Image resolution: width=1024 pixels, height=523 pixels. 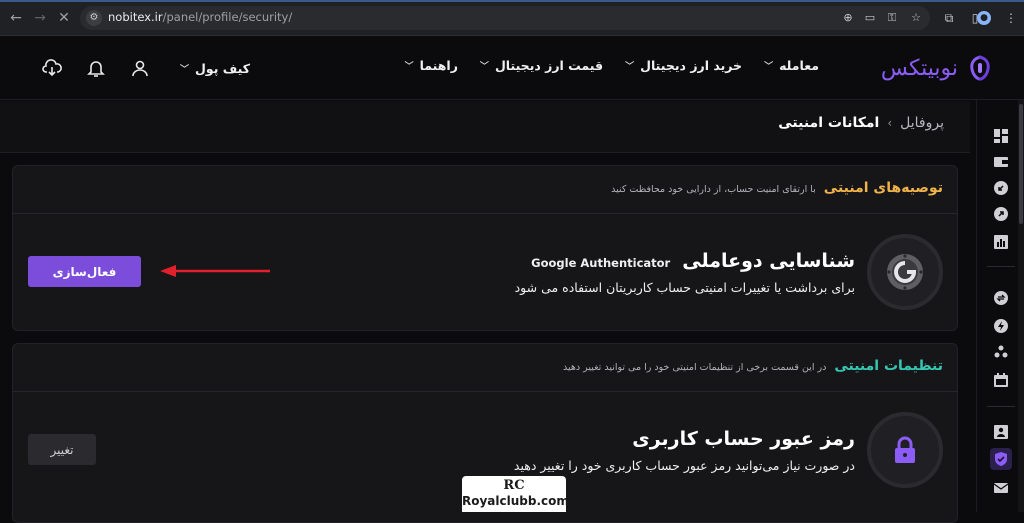 I want to click on lock-icon, so click(x=905, y=450).